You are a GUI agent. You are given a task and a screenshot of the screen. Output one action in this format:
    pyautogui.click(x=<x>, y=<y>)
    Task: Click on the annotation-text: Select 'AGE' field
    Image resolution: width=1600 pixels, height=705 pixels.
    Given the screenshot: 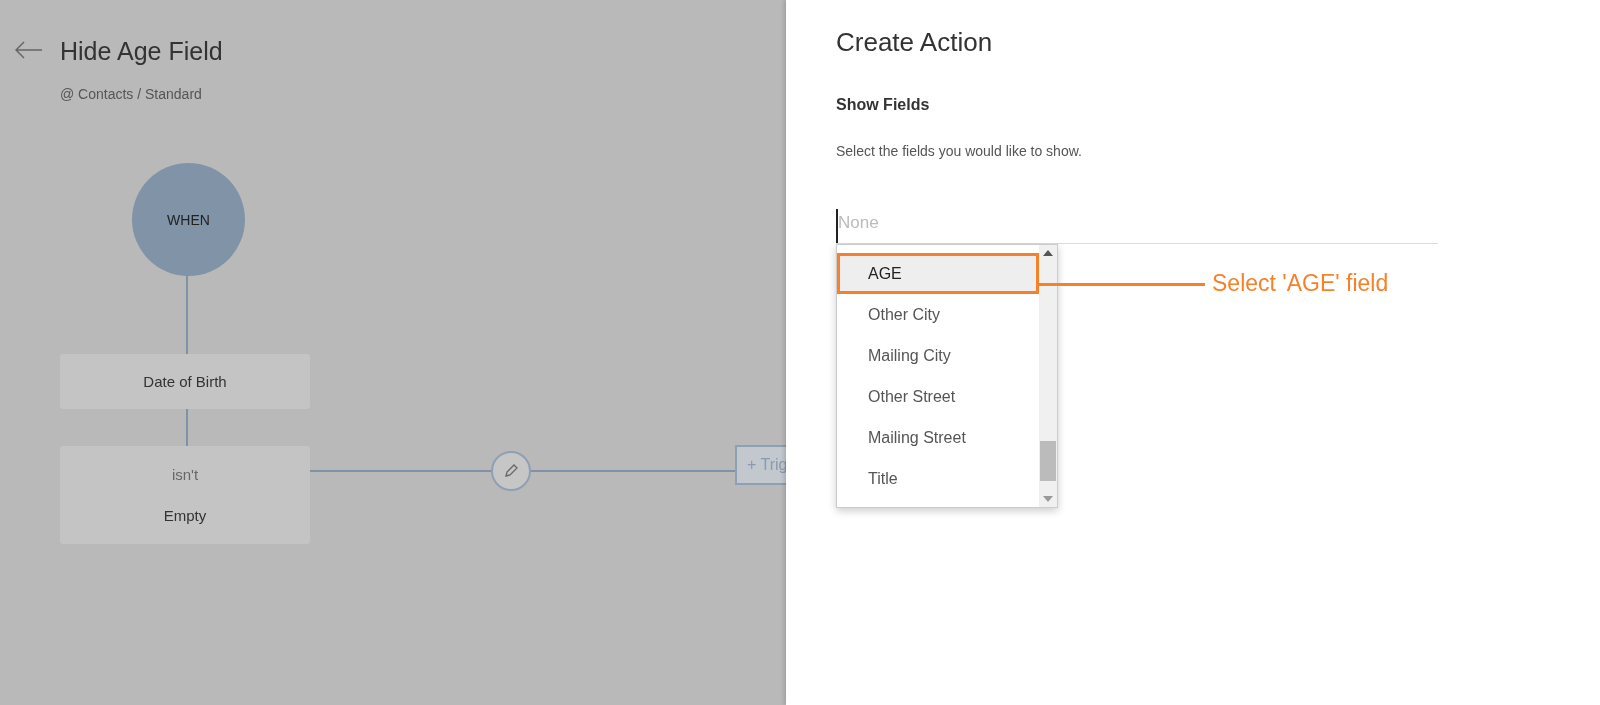 What is the action you would take?
    pyautogui.click(x=1300, y=283)
    